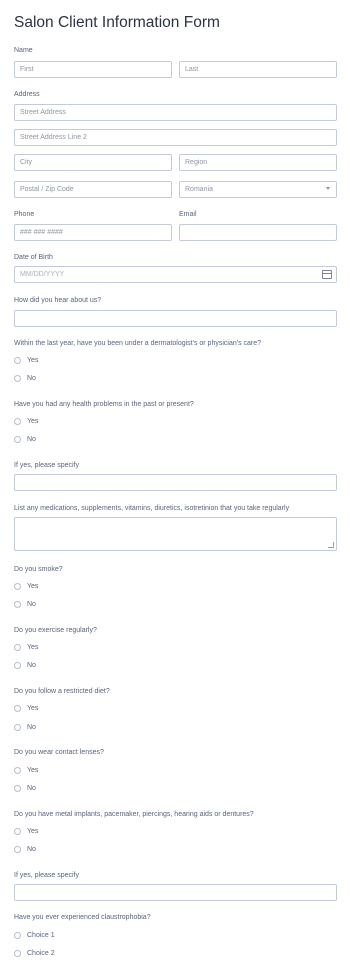  What do you see at coordinates (41, 935) in the screenshot?
I see `option-label: Choice 1` at bounding box center [41, 935].